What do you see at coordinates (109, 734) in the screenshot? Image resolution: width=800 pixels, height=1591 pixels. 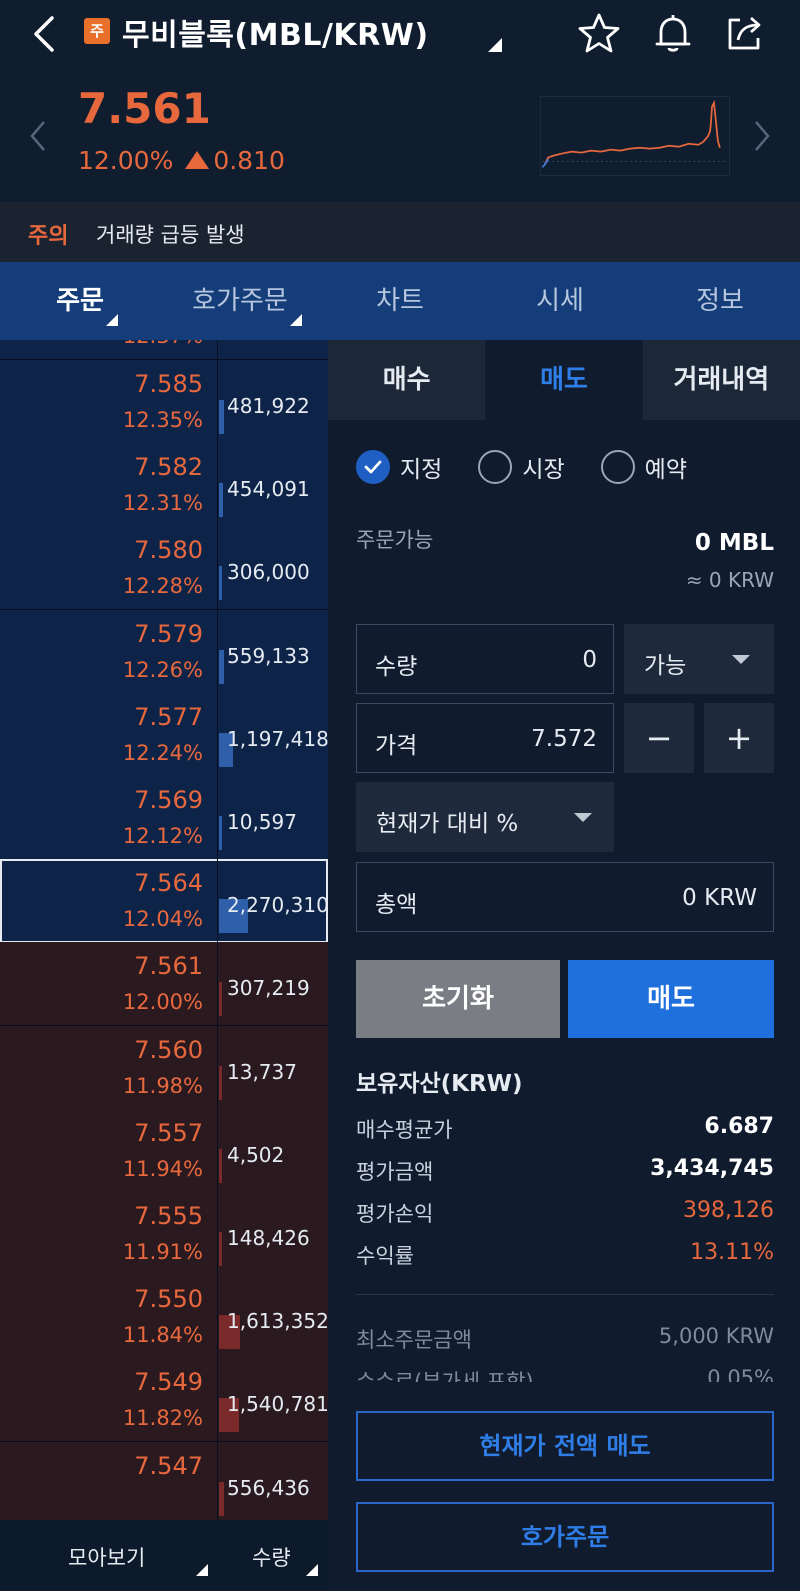 I see `price-cell: 7.577 12.24%` at bounding box center [109, 734].